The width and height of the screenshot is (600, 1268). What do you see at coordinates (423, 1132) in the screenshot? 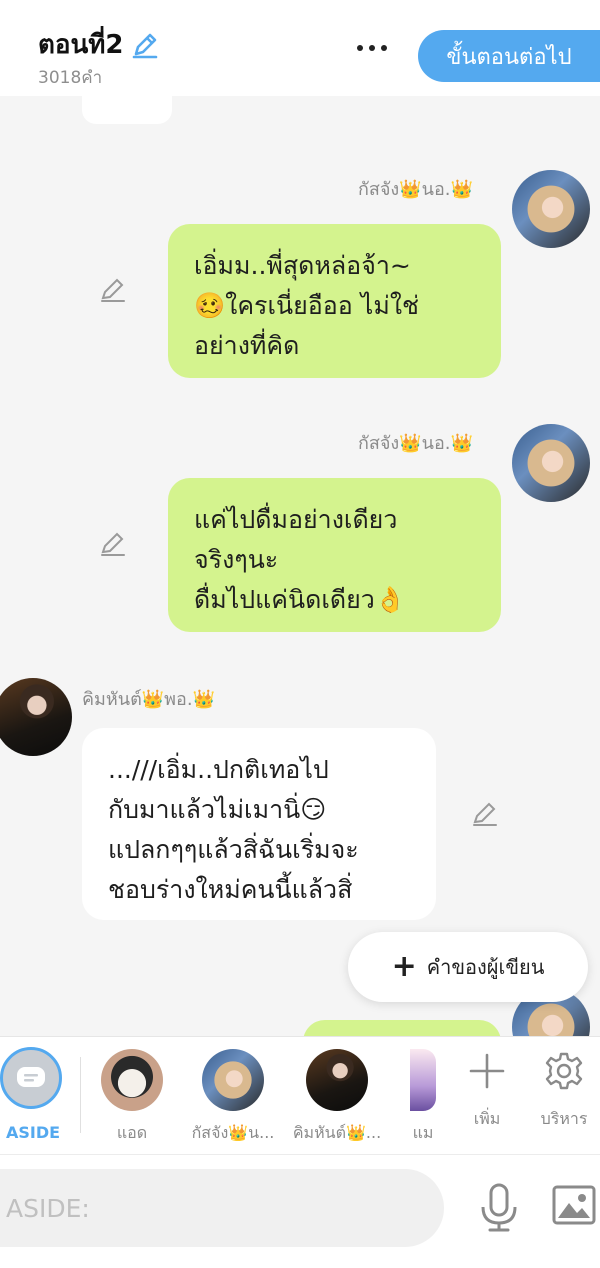
I see `character-name: แม` at bounding box center [423, 1132].